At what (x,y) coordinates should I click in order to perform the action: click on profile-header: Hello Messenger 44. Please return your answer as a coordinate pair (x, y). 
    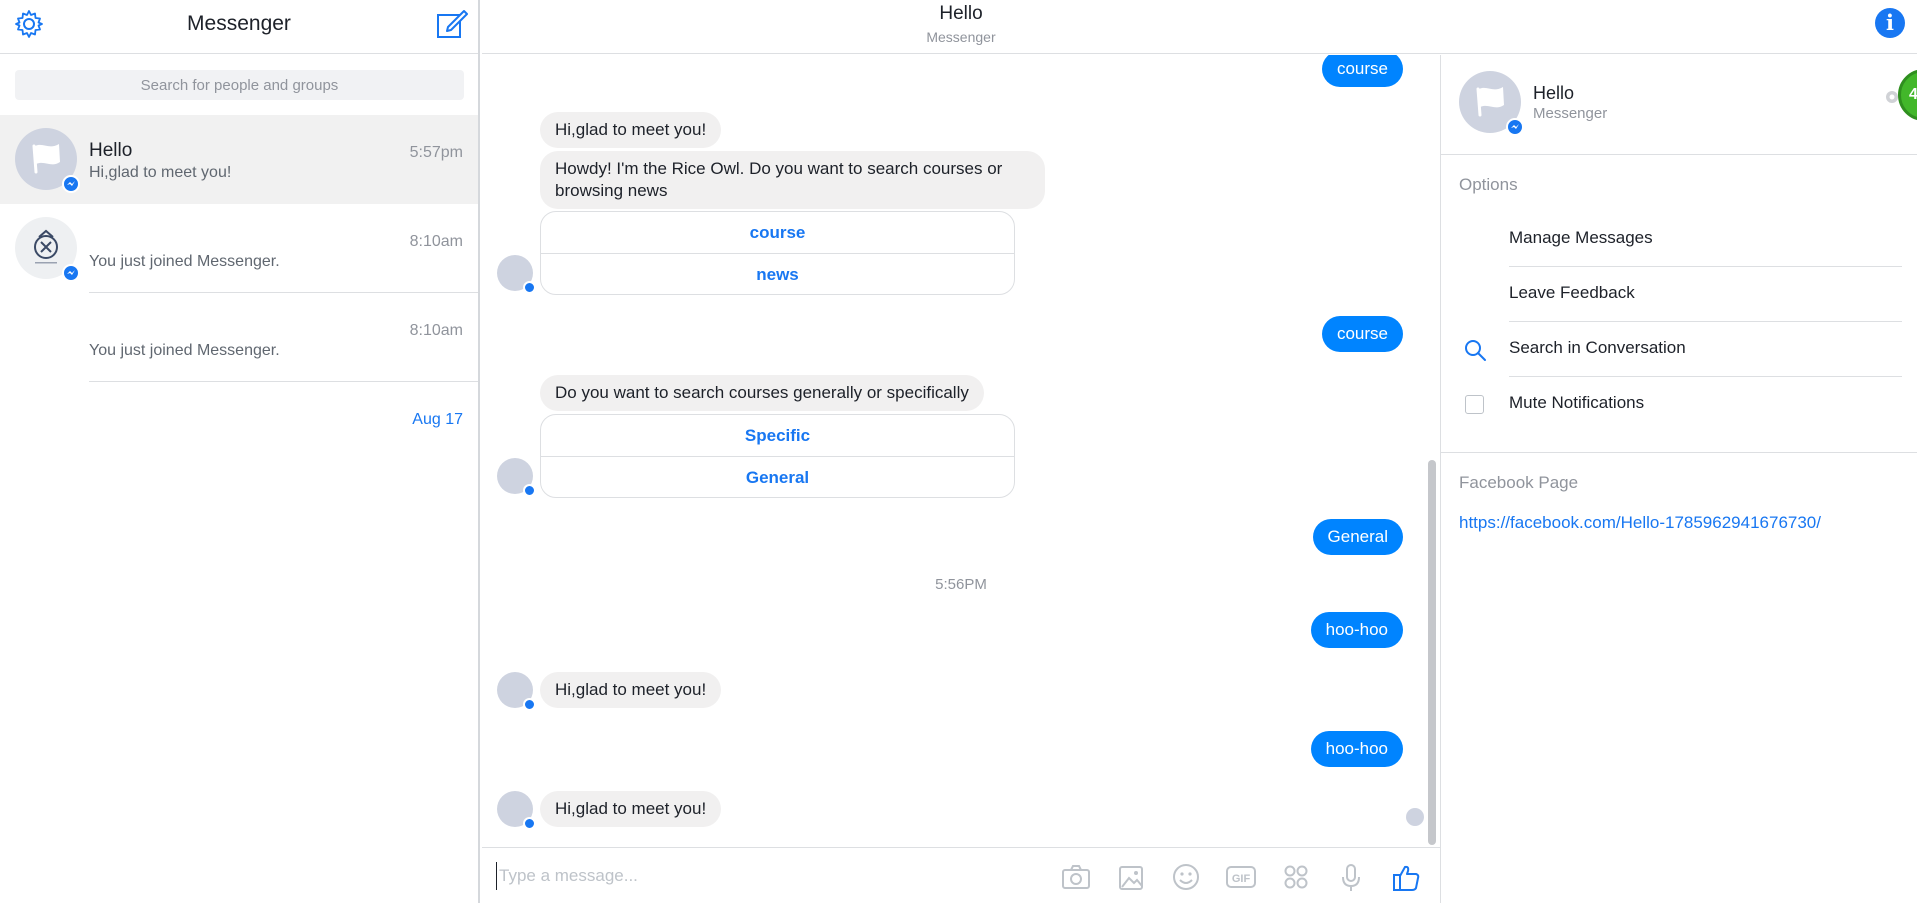
    Looking at the image, I should click on (1679, 105).